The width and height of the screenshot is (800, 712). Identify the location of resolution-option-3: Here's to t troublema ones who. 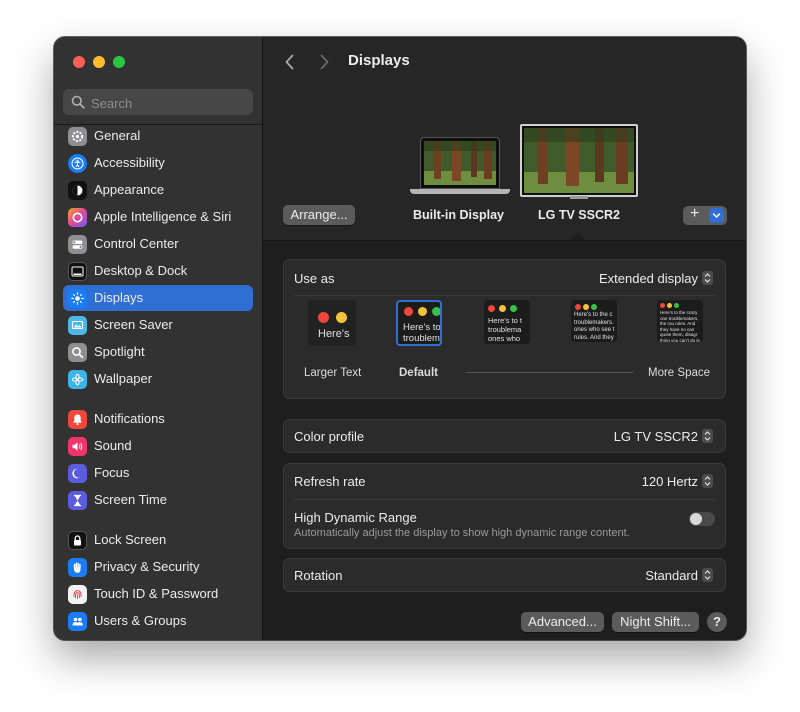
(507, 322).